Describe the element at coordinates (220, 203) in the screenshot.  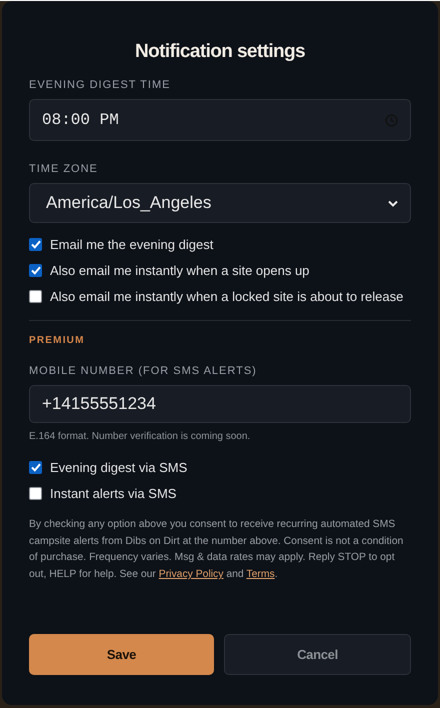
I see `timezone-select: America/Los_Angeles` at that location.